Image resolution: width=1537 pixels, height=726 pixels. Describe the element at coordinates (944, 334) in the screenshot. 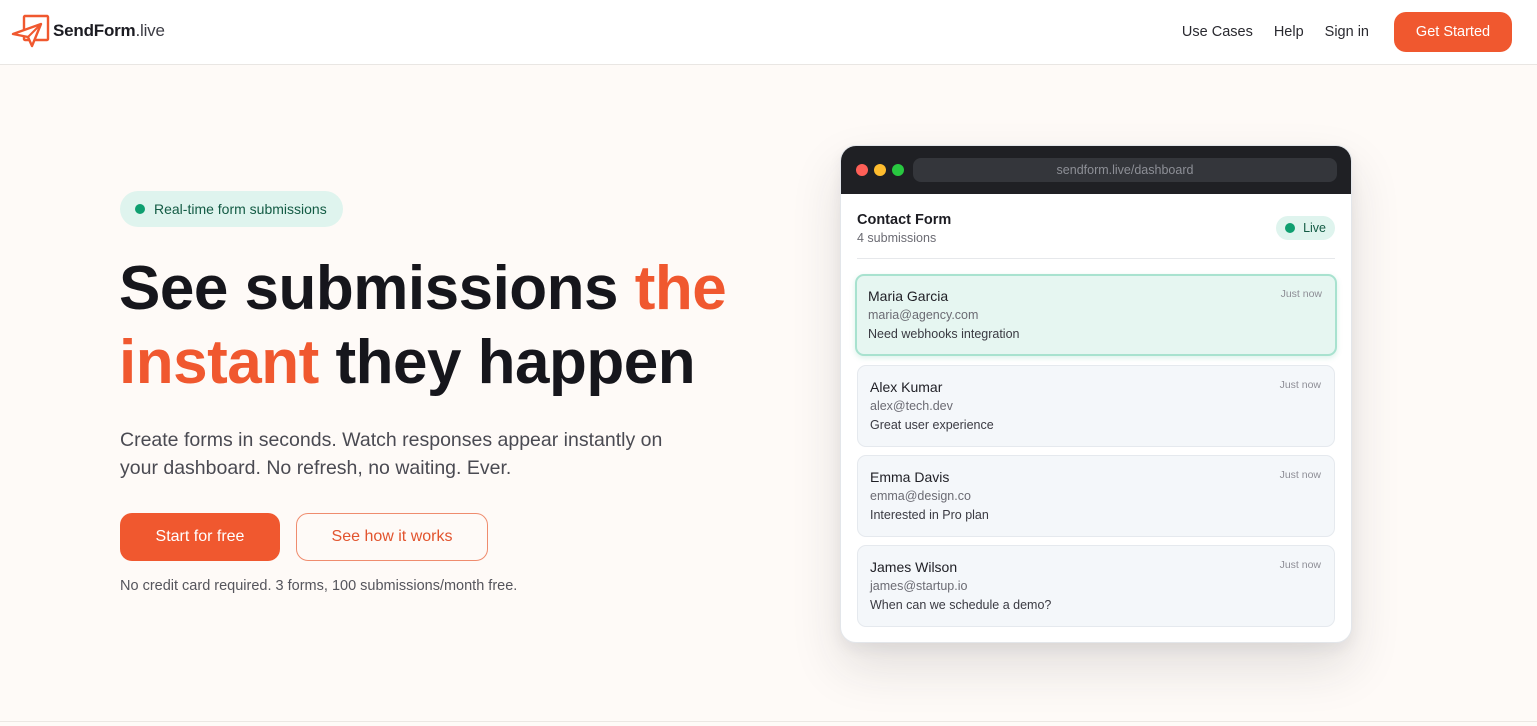

I see `submission-message: Need webhooks integration` at that location.